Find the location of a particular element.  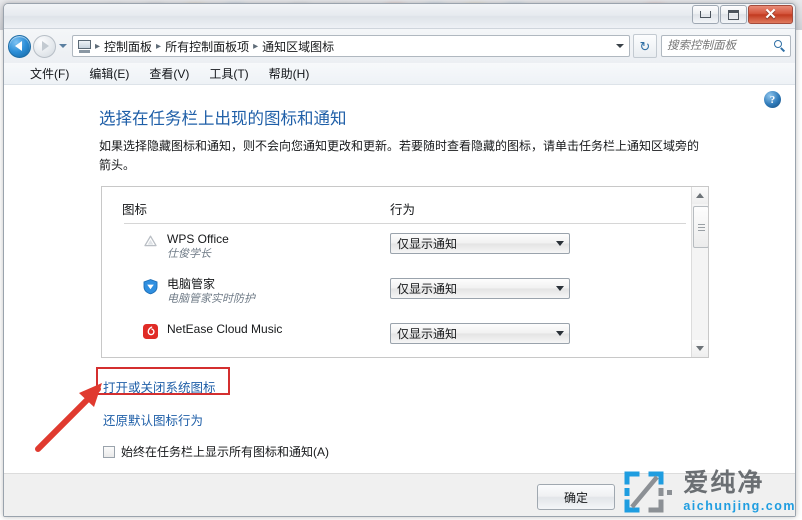

minimize-button is located at coordinates (705, 14).